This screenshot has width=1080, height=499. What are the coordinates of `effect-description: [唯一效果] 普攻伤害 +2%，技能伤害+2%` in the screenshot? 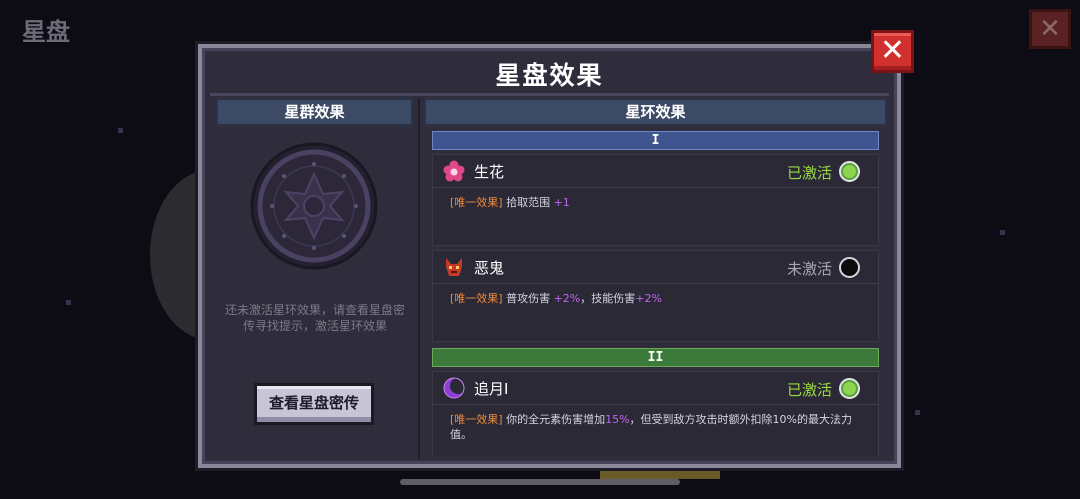 It's located at (660, 298).